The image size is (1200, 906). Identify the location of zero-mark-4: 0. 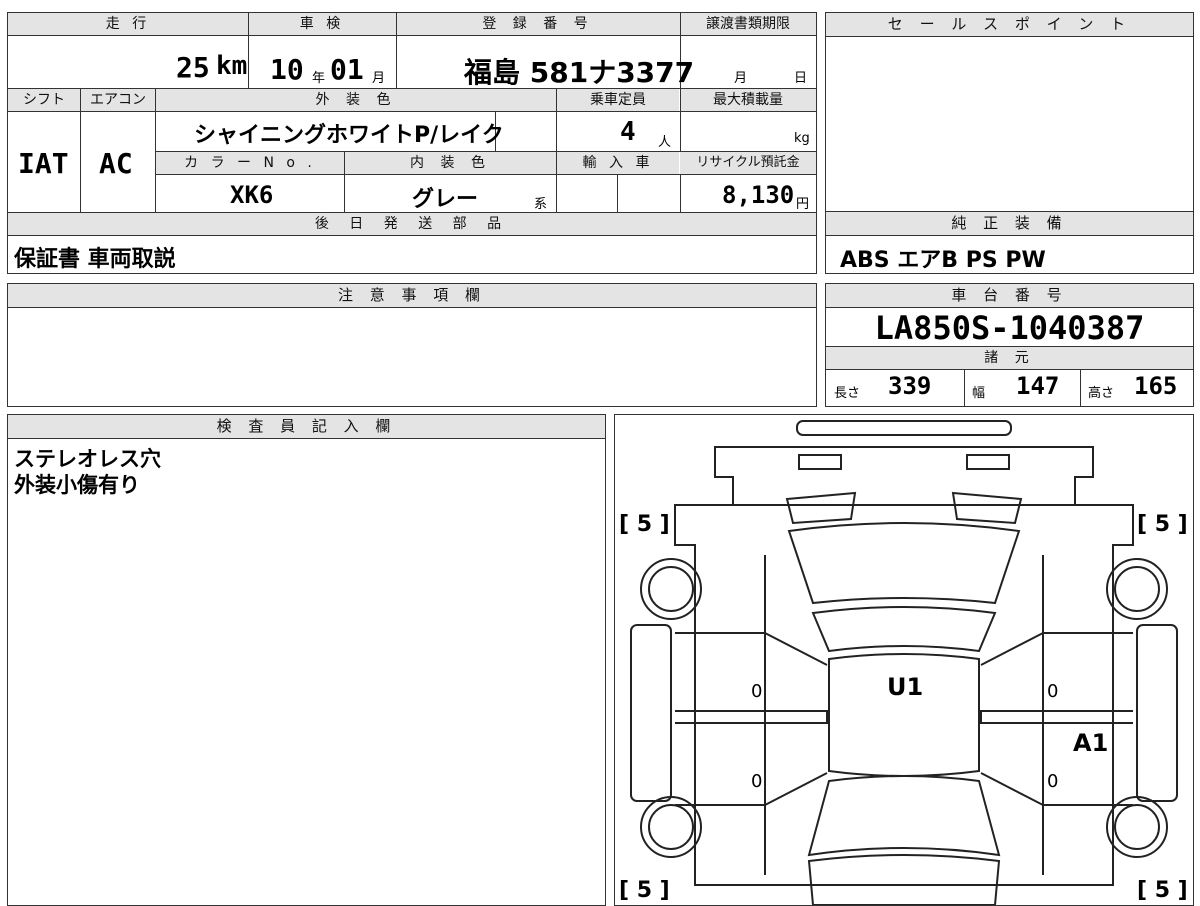
(1052, 781).